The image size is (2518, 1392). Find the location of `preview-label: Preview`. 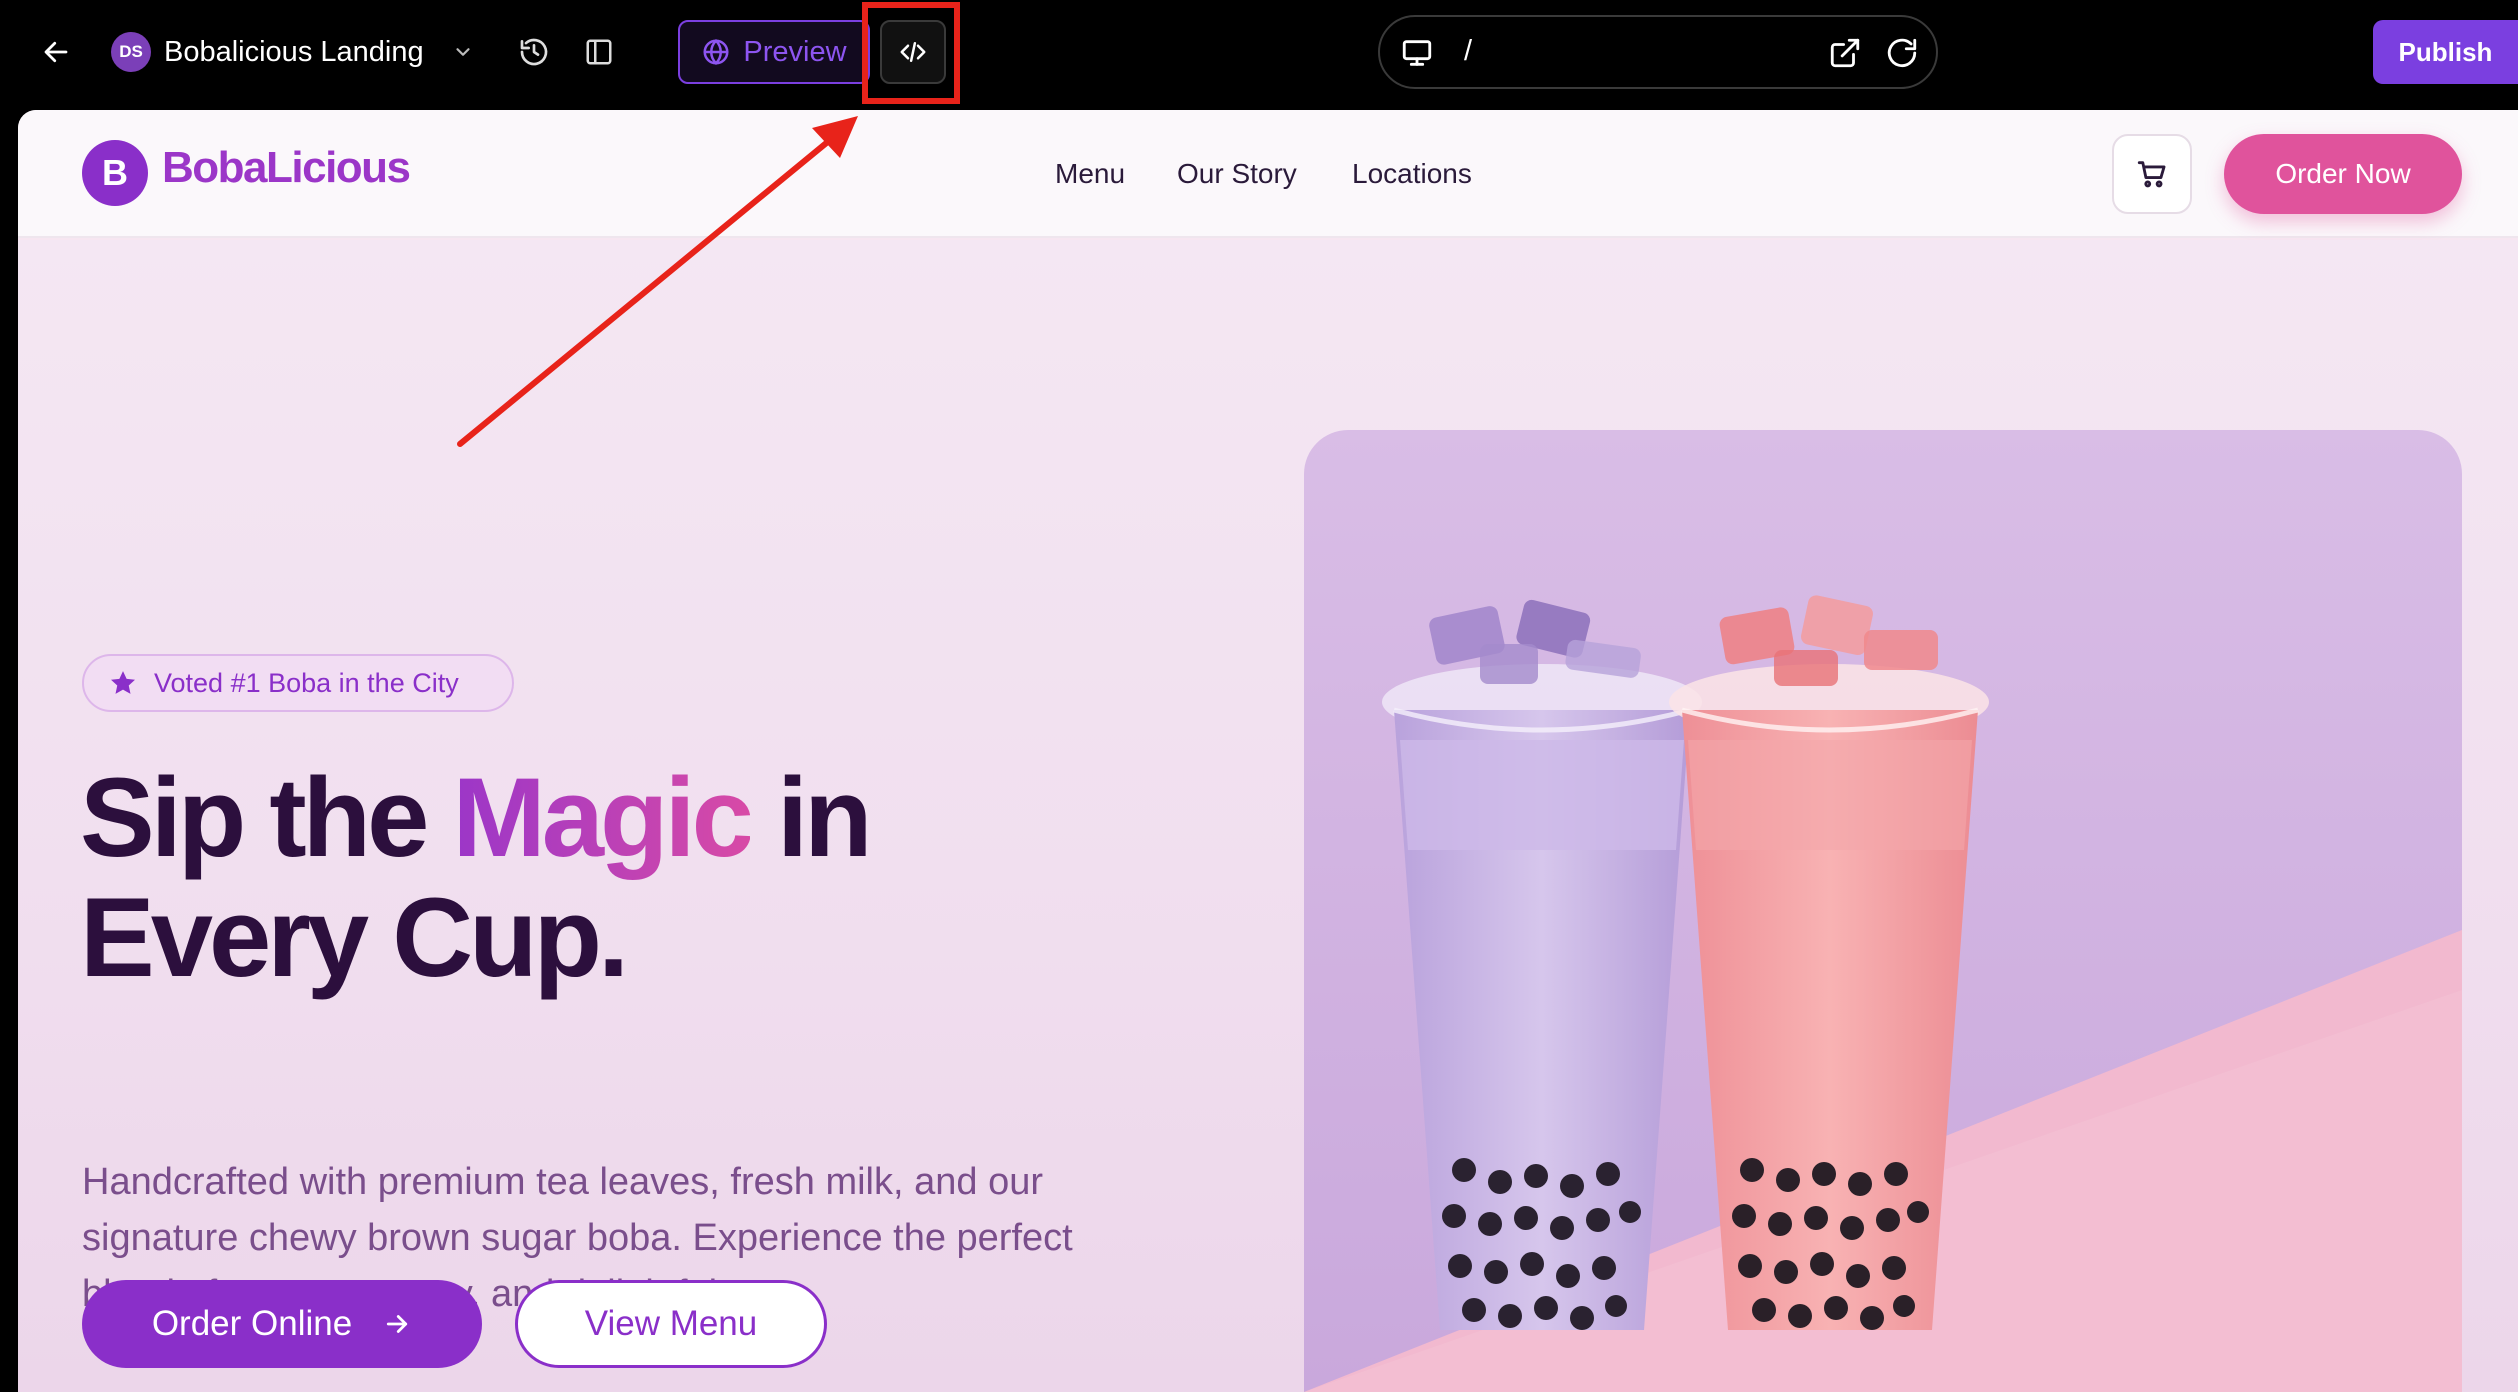

preview-label: Preview is located at coordinates (795, 51).